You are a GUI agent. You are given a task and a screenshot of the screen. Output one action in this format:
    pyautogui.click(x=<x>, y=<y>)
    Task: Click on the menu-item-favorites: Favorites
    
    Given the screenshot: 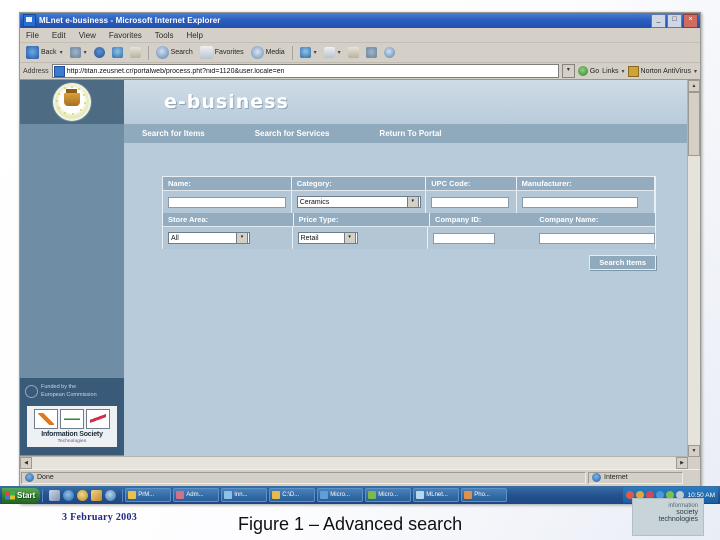 What is the action you would take?
    pyautogui.click(x=125, y=35)
    